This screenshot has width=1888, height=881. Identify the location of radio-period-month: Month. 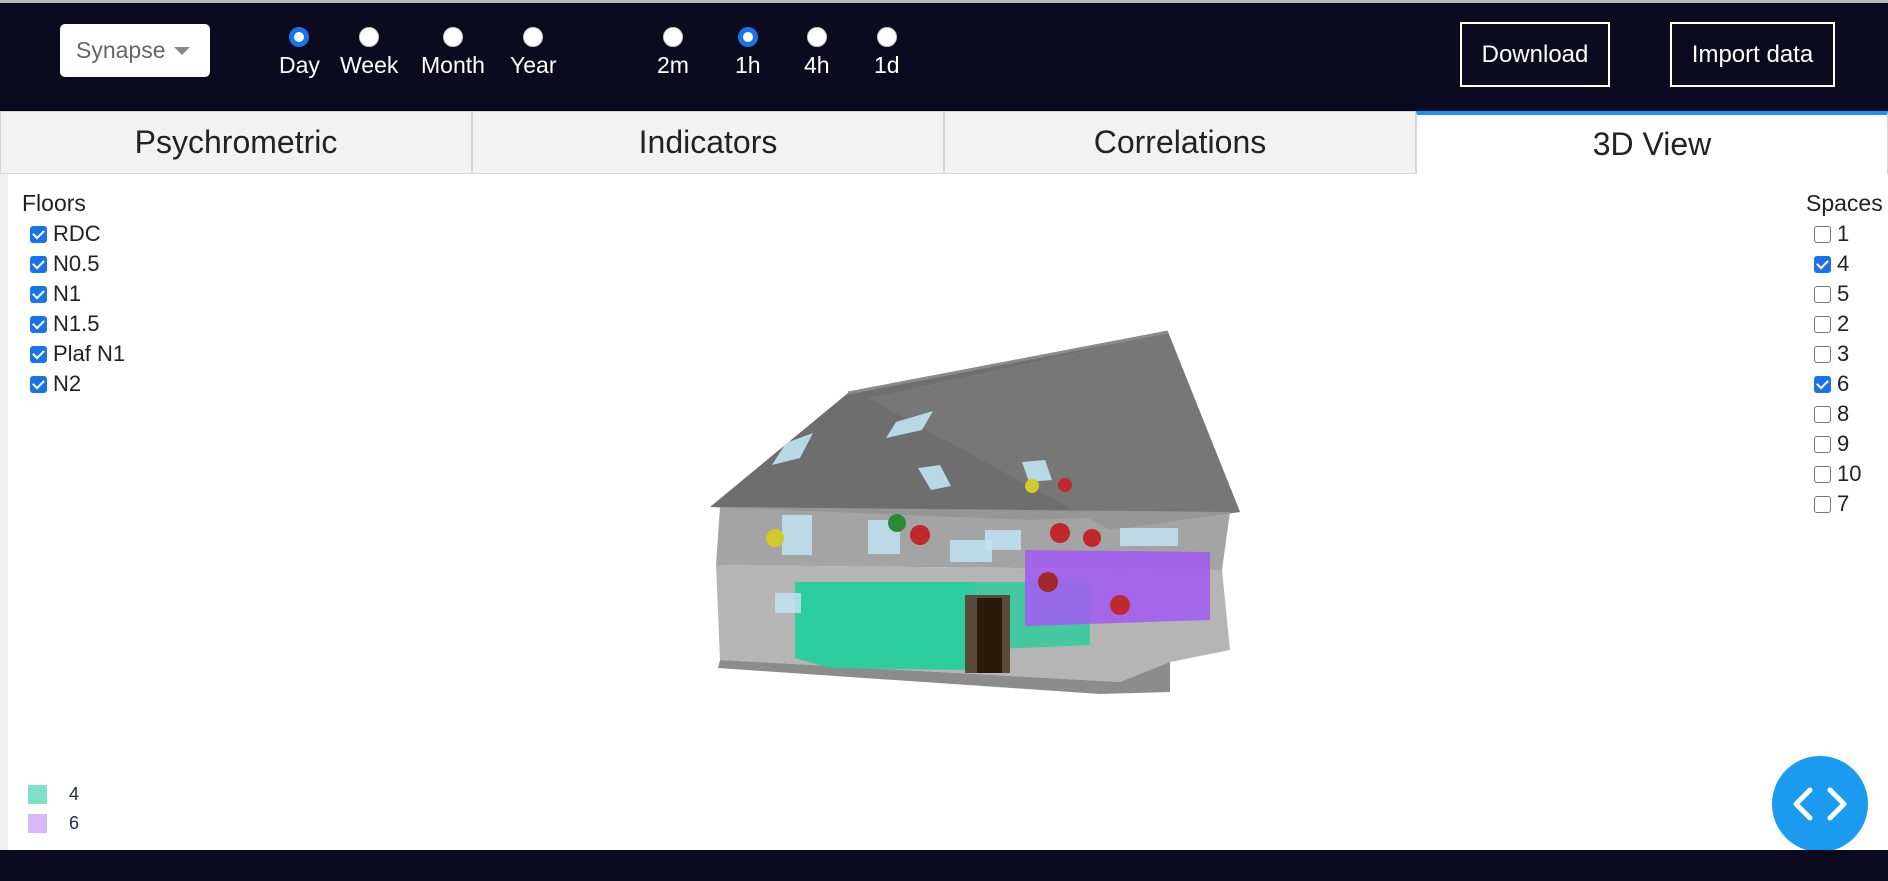
(453, 53).